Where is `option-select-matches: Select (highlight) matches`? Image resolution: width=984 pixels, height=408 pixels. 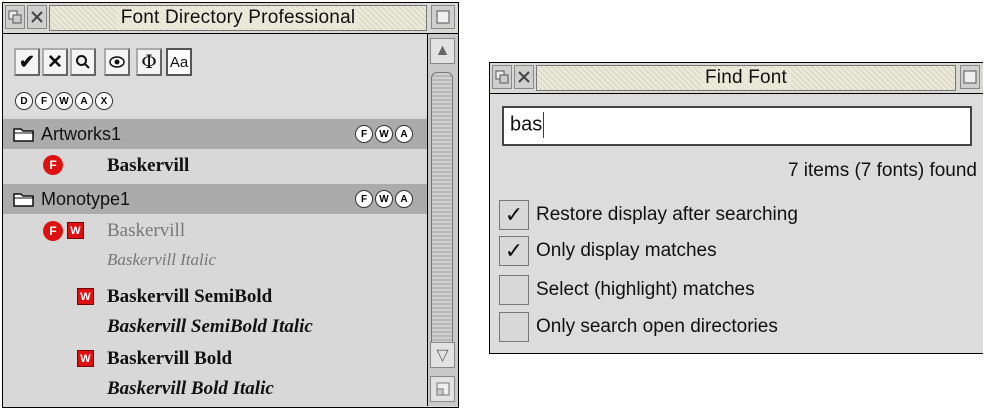
option-select-matches: Select (highlight) matches is located at coordinates (627, 290).